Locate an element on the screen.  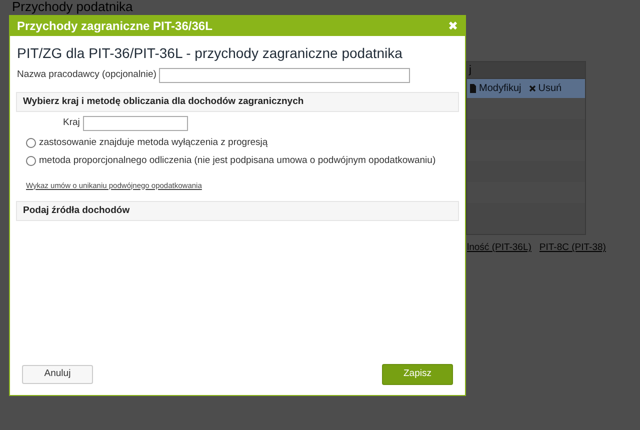
section-header: Podaj źródła dochodów is located at coordinates (237, 210).